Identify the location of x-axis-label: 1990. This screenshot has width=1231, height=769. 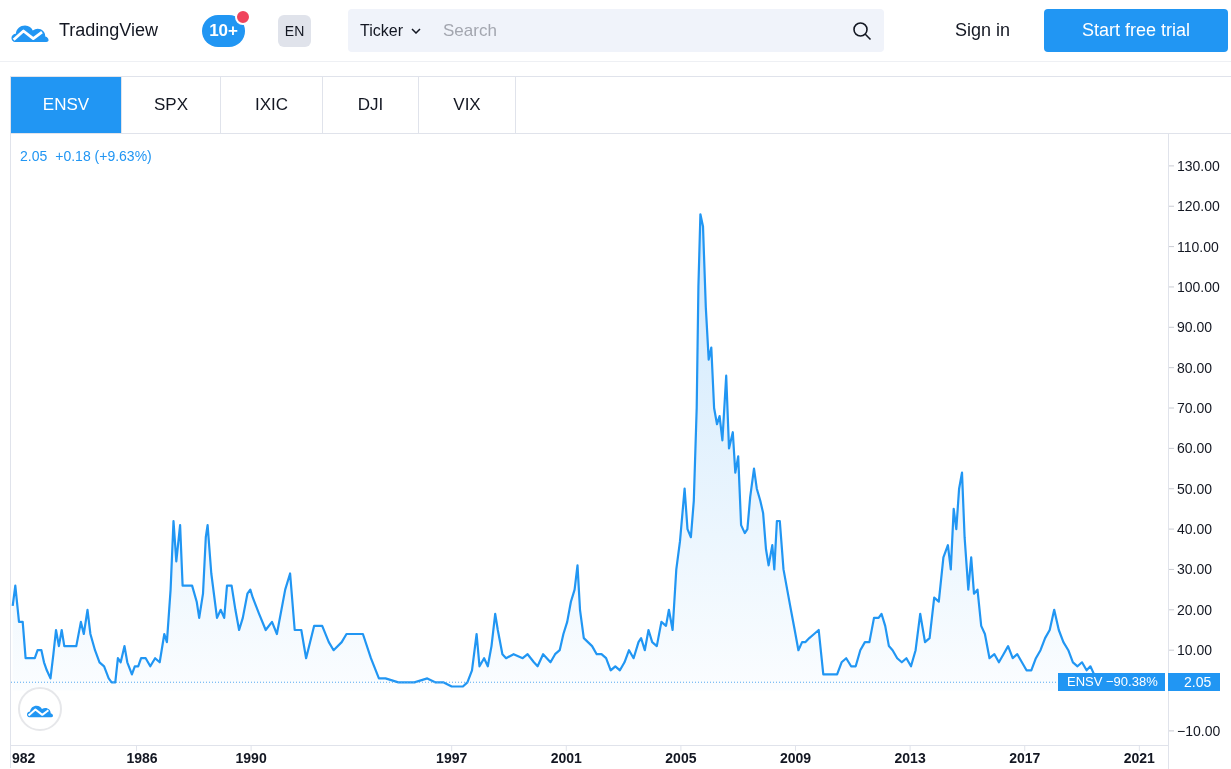
(251, 758).